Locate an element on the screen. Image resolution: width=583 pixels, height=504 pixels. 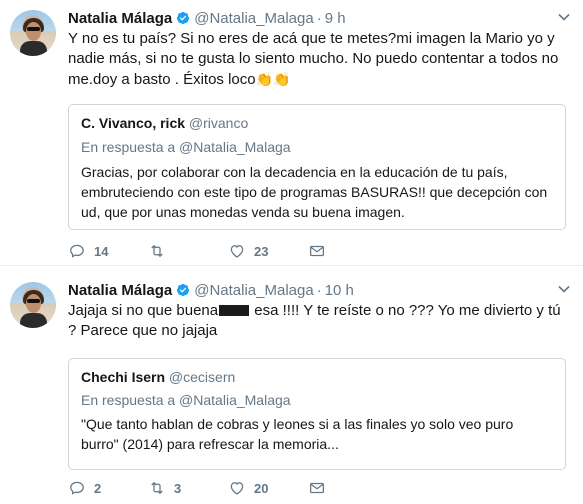
reply-button: 2 is located at coordinates (108, 488).